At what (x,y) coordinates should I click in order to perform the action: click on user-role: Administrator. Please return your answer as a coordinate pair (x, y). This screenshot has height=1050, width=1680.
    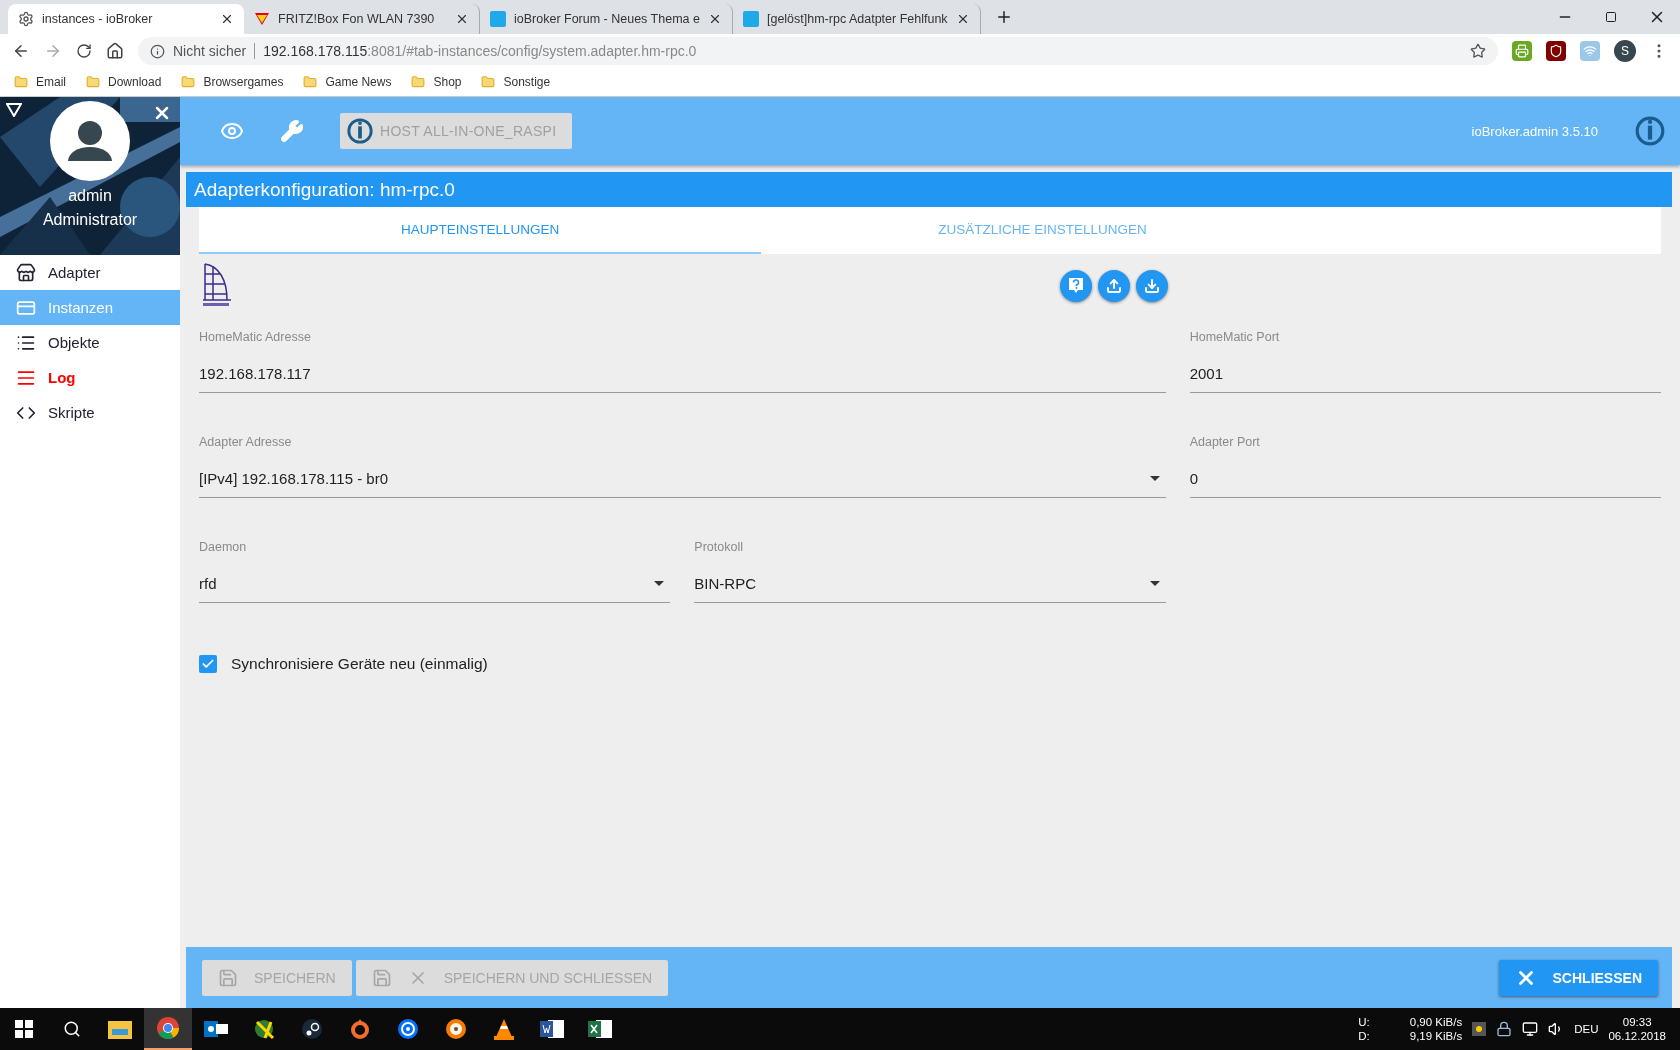
    Looking at the image, I should click on (90, 220).